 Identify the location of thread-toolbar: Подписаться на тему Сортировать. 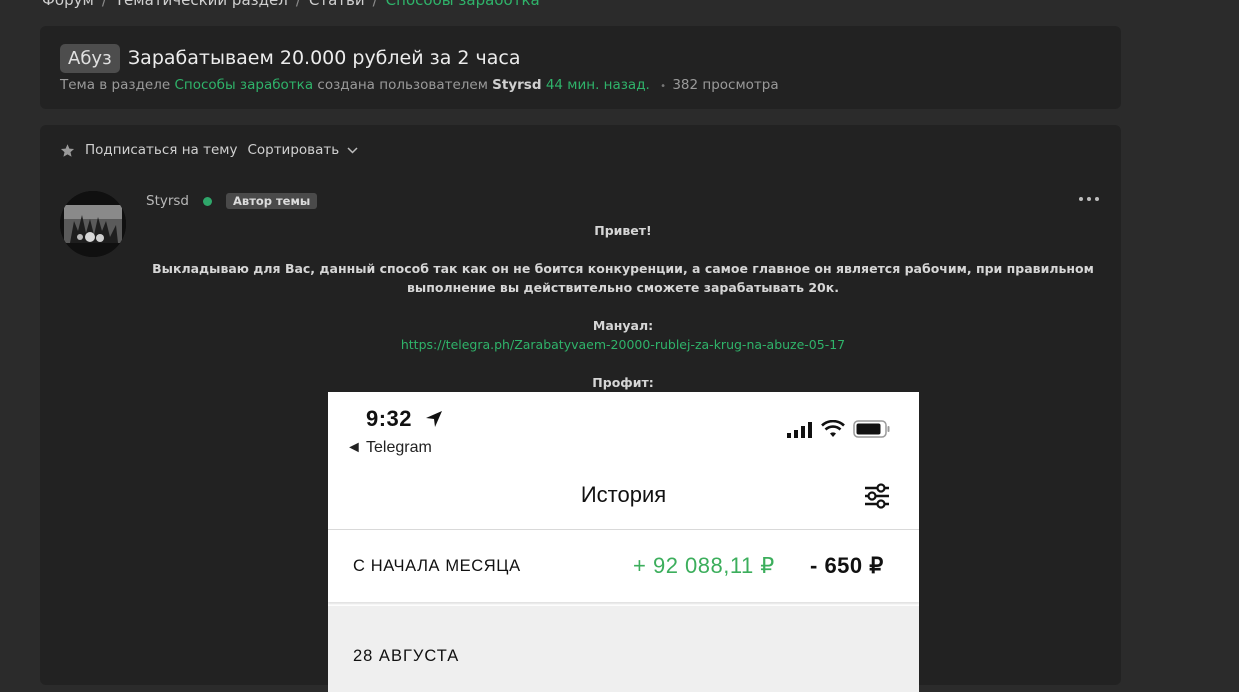
(209, 150).